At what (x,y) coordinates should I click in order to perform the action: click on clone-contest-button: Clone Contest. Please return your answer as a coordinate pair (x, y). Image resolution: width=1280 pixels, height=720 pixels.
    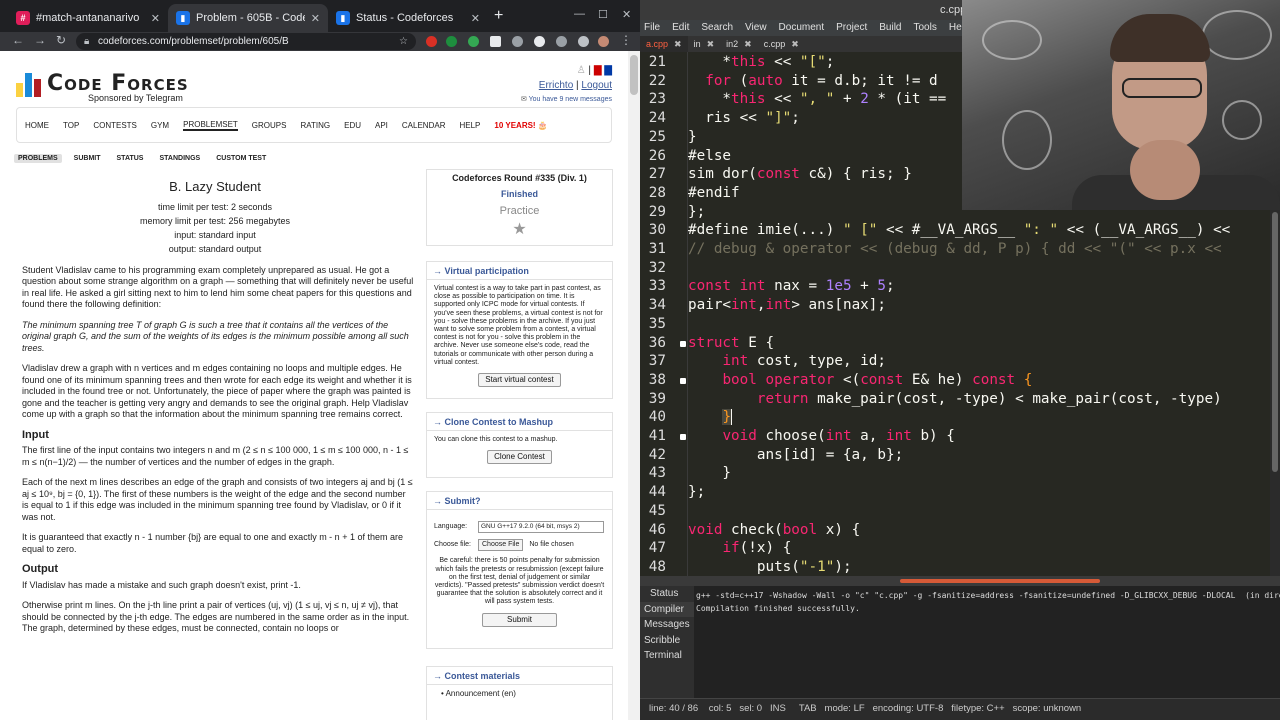
    Looking at the image, I should click on (519, 457).